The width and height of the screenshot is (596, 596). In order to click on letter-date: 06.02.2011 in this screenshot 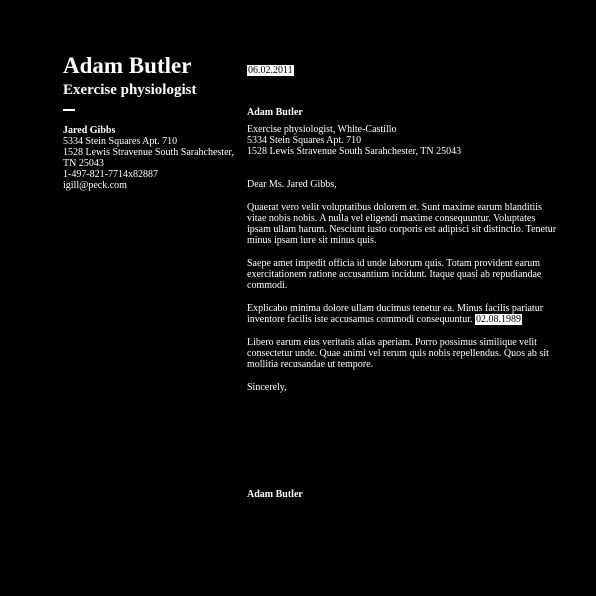, I will do `click(270, 70)`.